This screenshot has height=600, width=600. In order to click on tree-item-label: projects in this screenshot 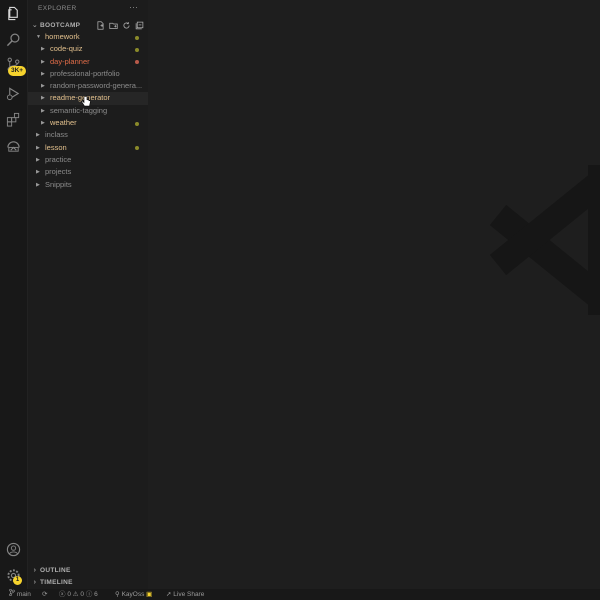, I will do `click(58, 172)`.